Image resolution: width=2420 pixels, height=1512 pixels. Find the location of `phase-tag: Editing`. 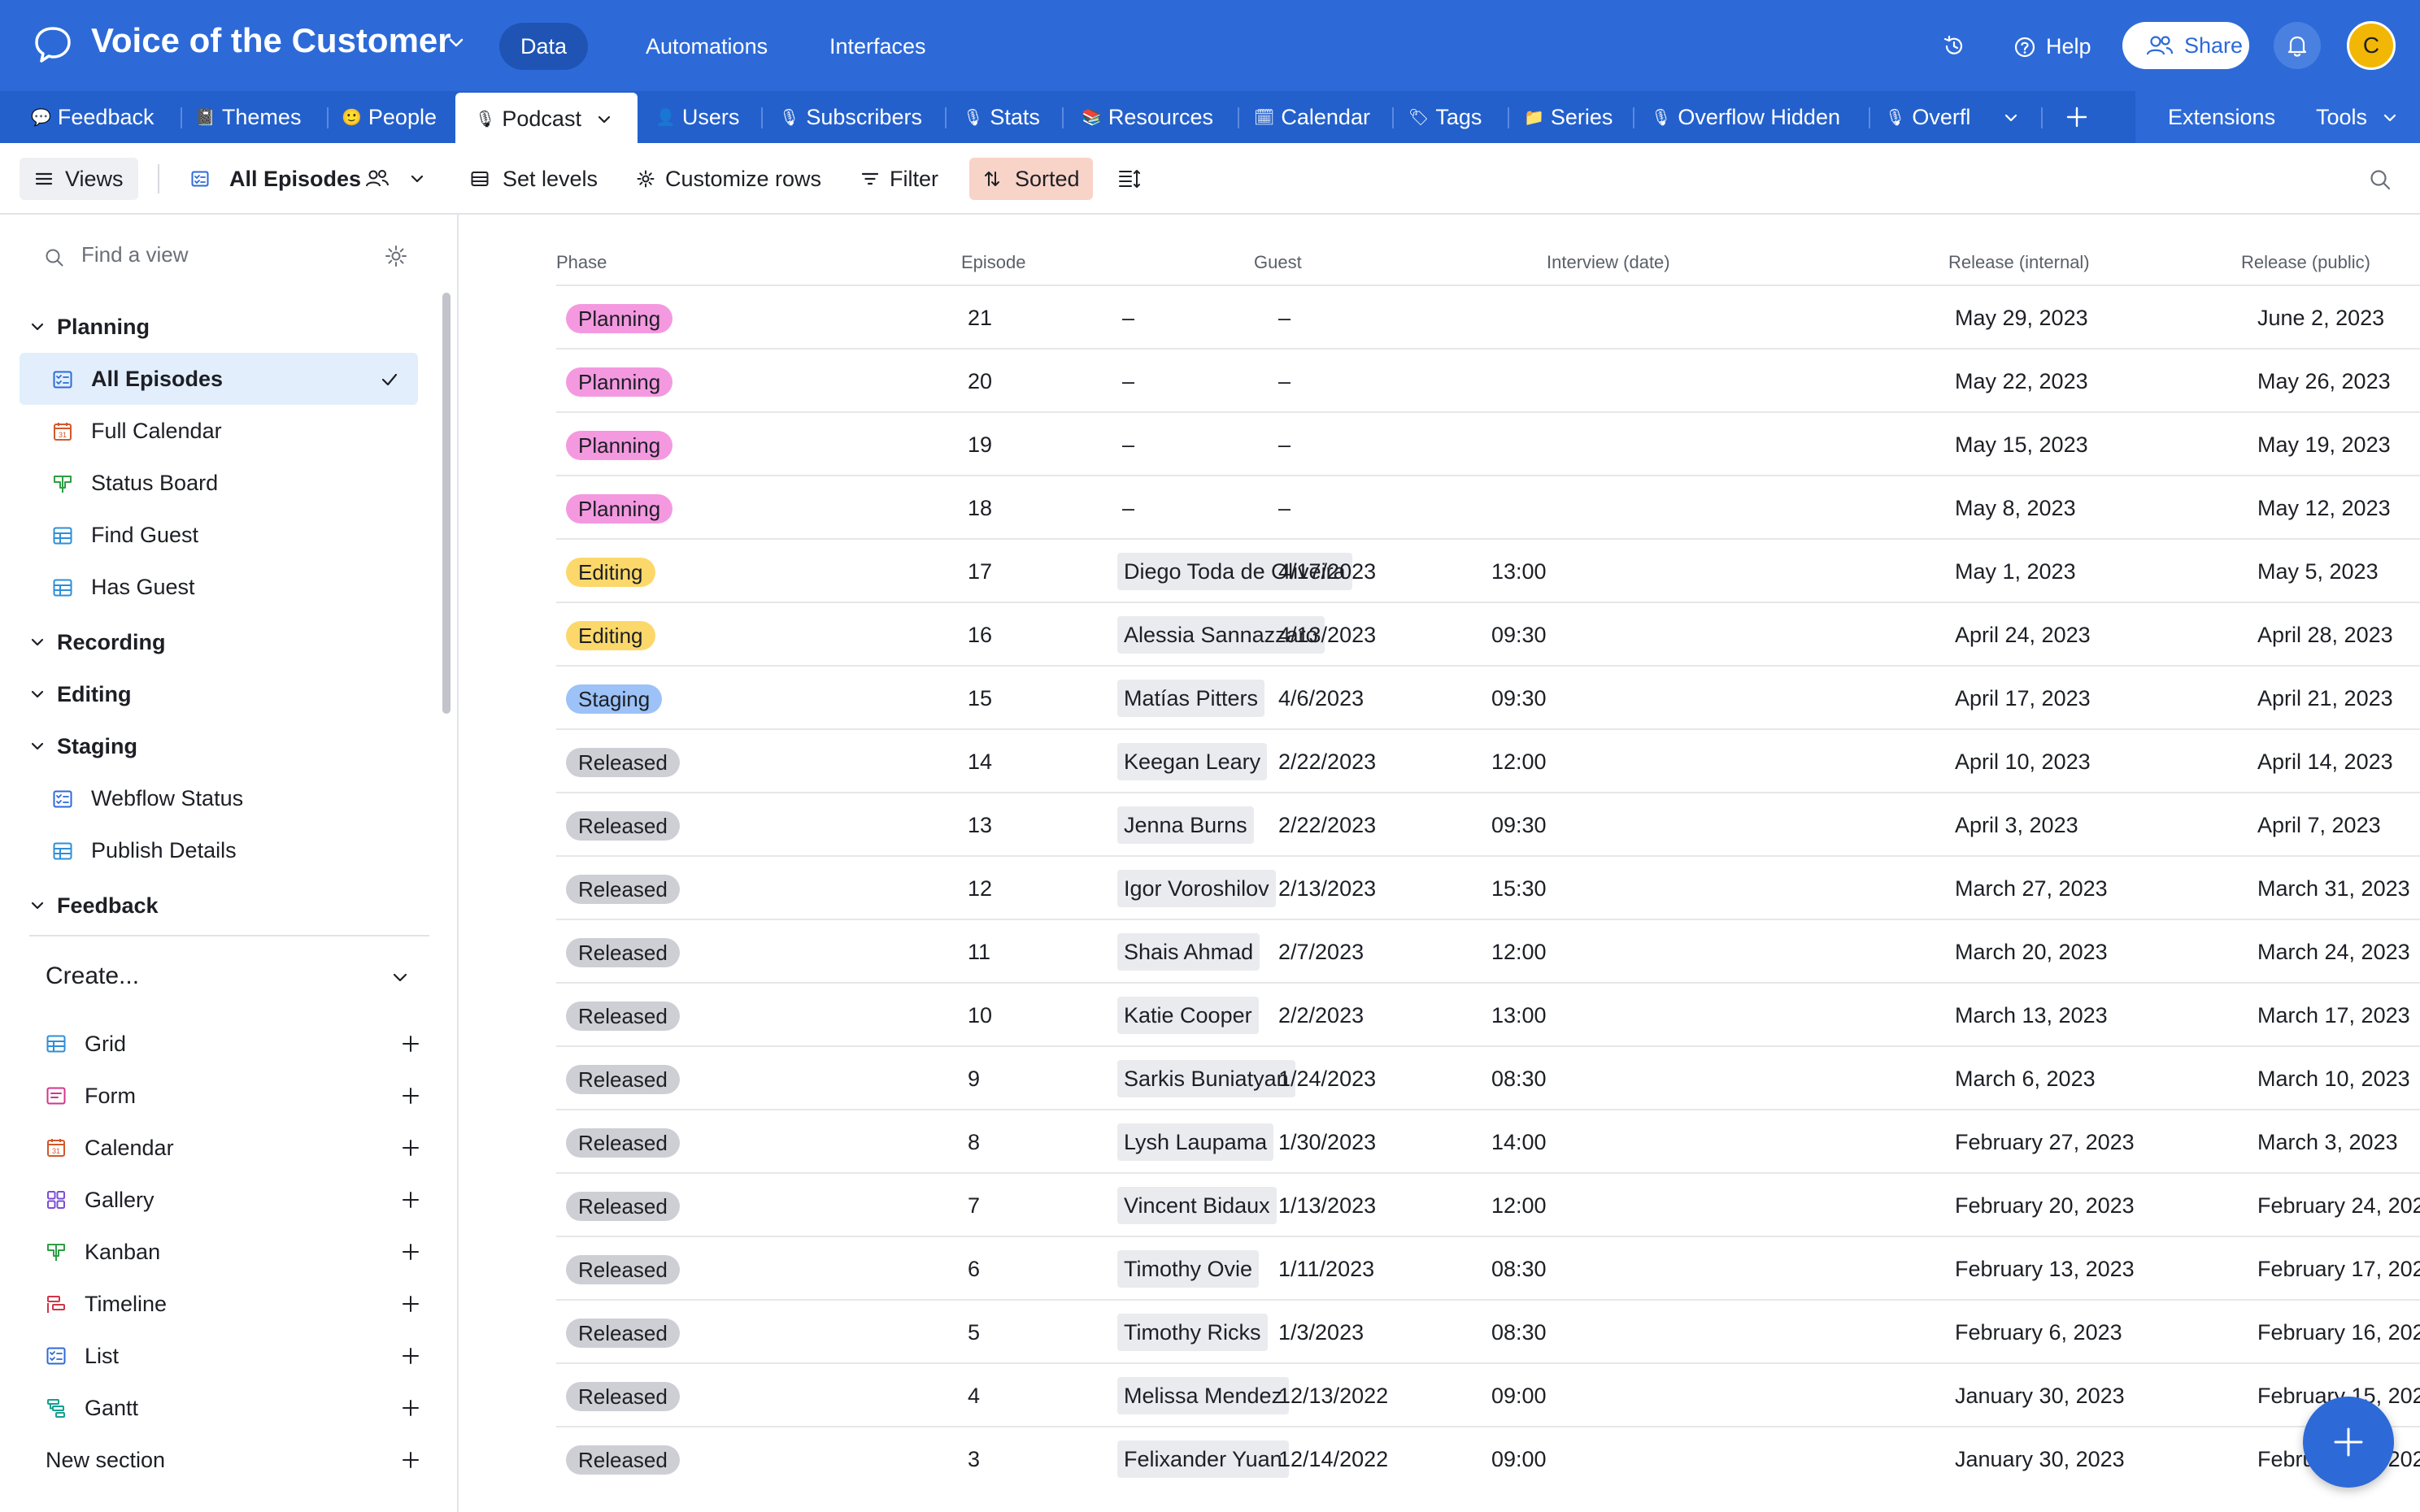

phase-tag: Editing is located at coordinates (610, 572).